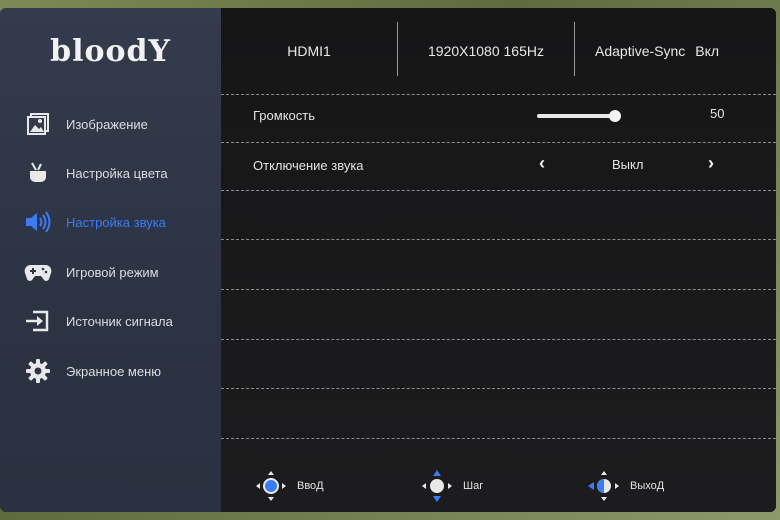 The image size is (780, 520). What do you see at coordinates (542, 163) in the screenshot?
I see `chevron-left-icon: ‹` at bounding box center [542, 163].